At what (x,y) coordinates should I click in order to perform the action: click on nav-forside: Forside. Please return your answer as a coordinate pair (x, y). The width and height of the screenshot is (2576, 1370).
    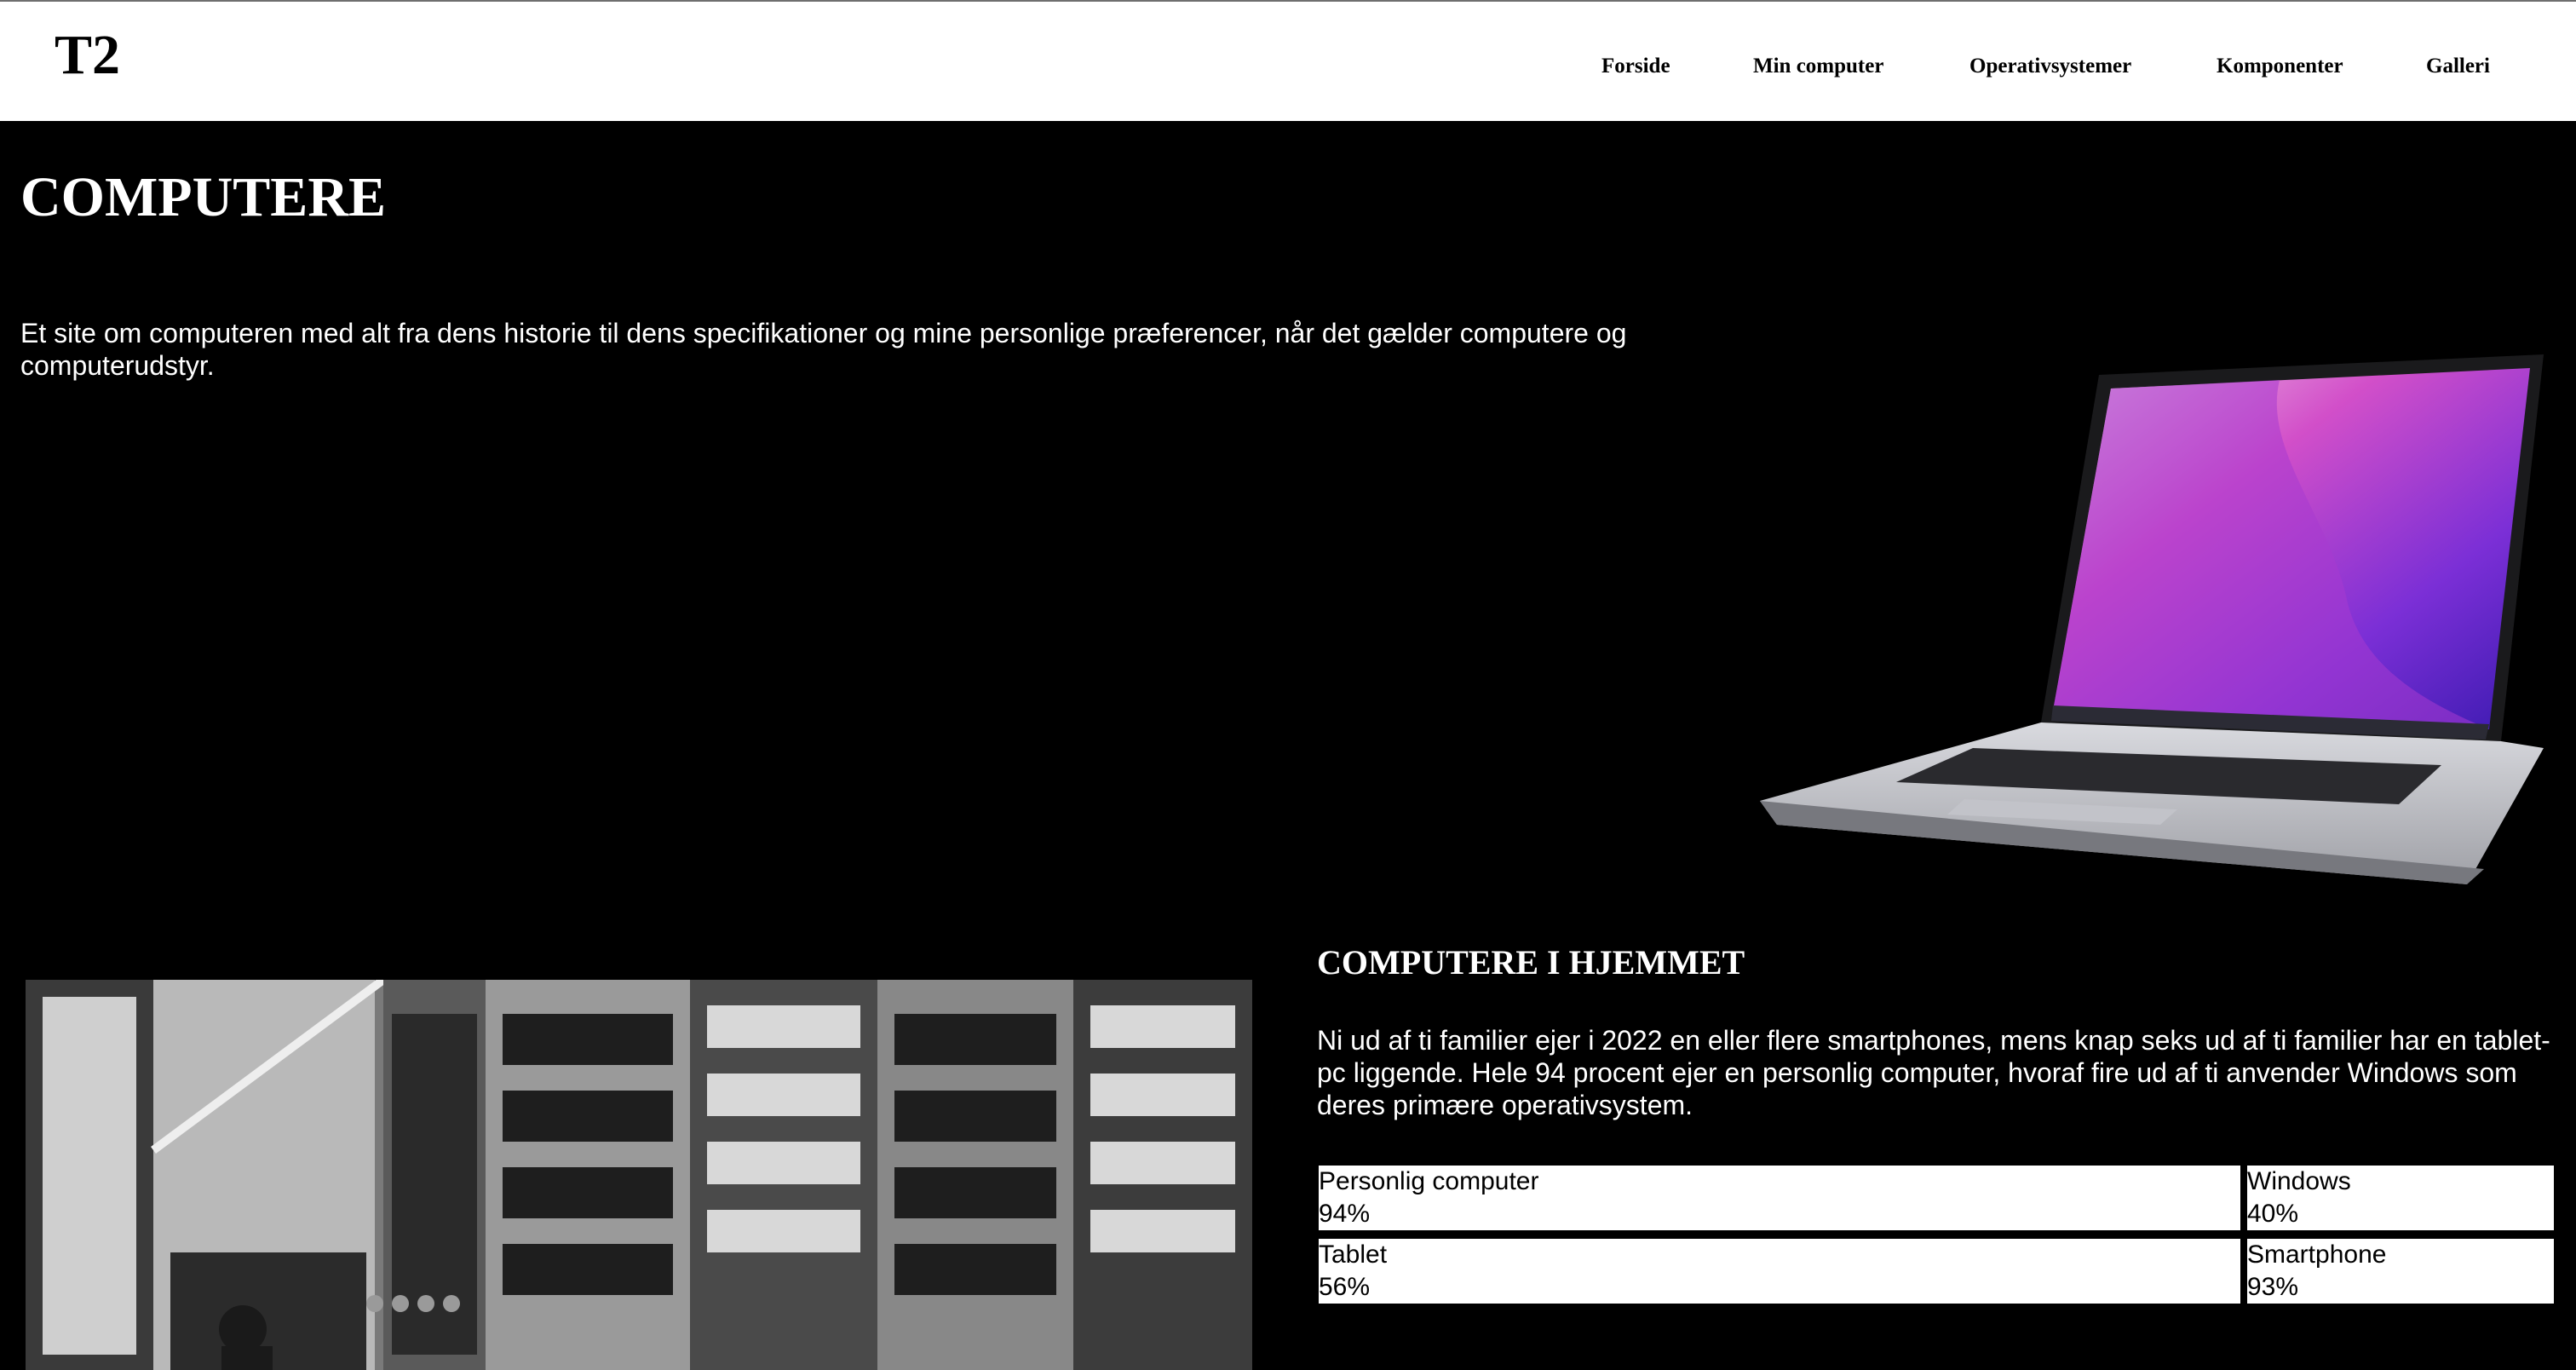
    Looking at the image, I should click on (1635, 66).